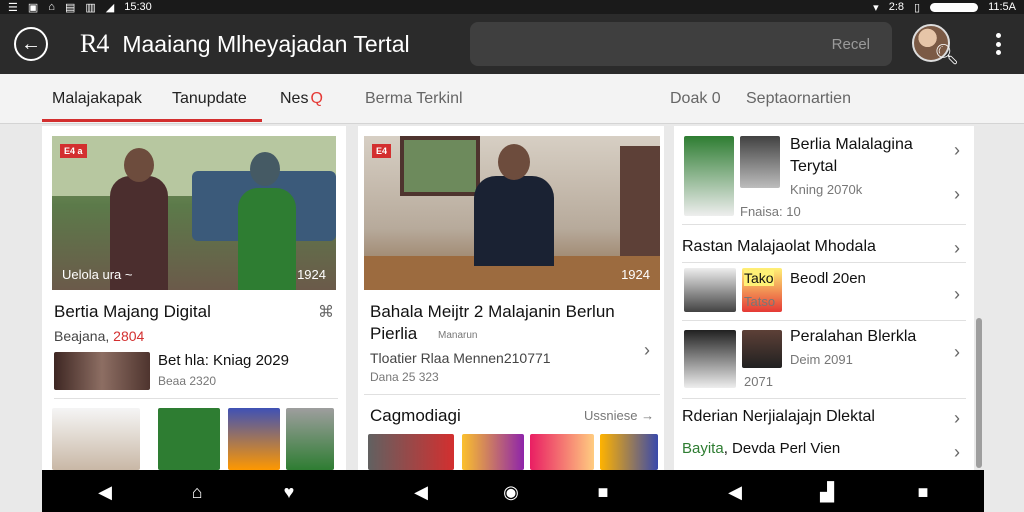  What do you see at coordinates (310, 439) in the screenshot?
I see `thumbnail-gray` at bounding box center [310, 439].